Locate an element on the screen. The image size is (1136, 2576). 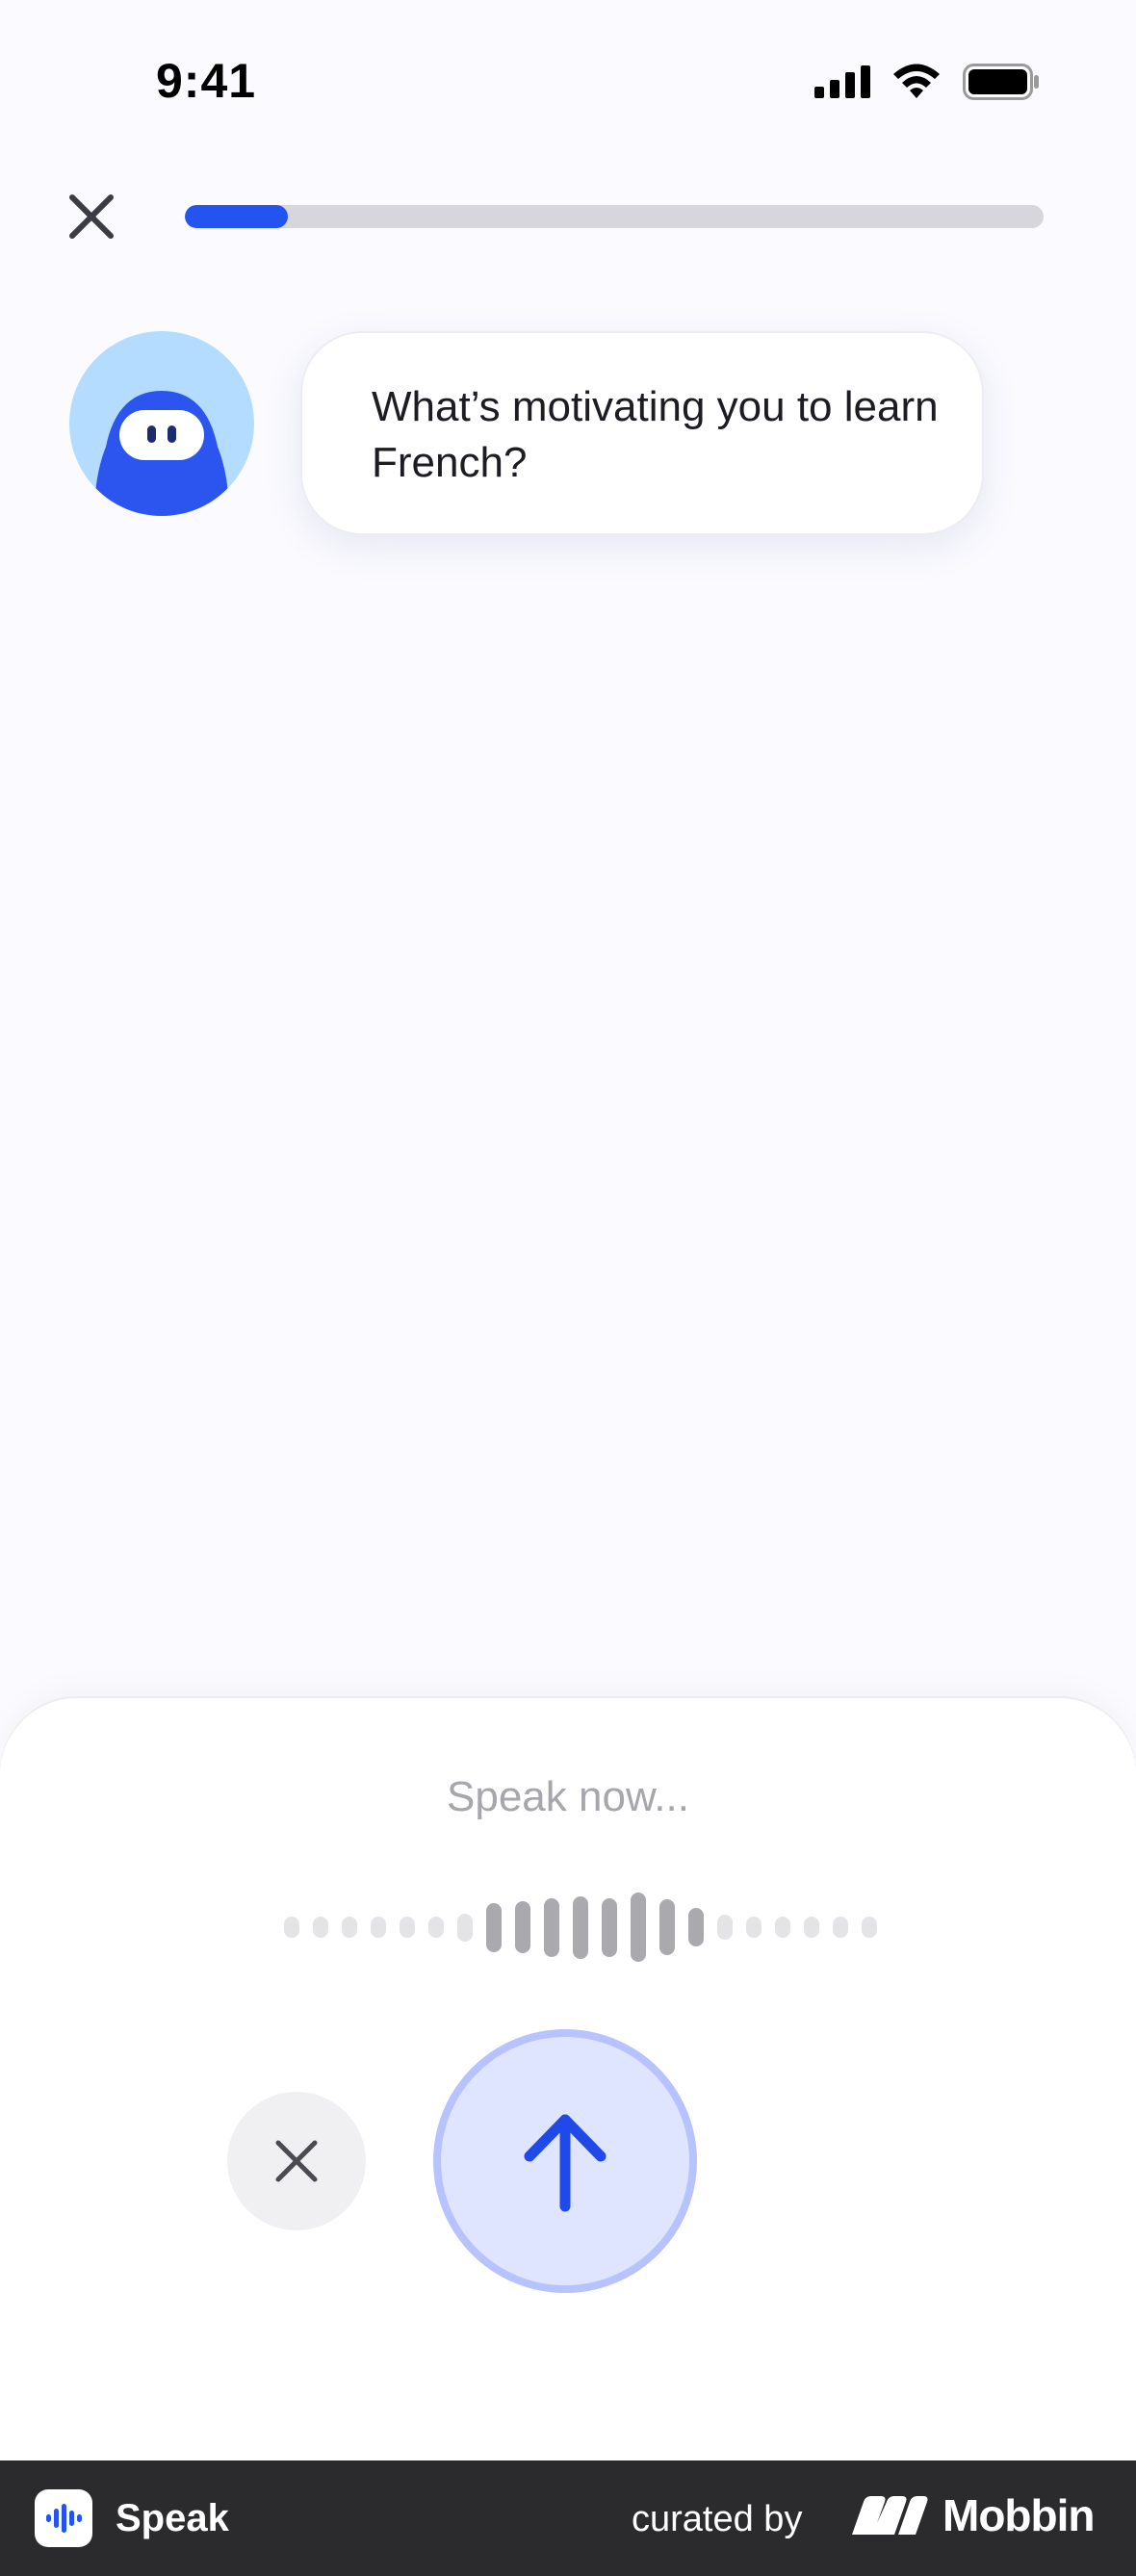
speak-app-icon is located at coordinates (63, 2518).